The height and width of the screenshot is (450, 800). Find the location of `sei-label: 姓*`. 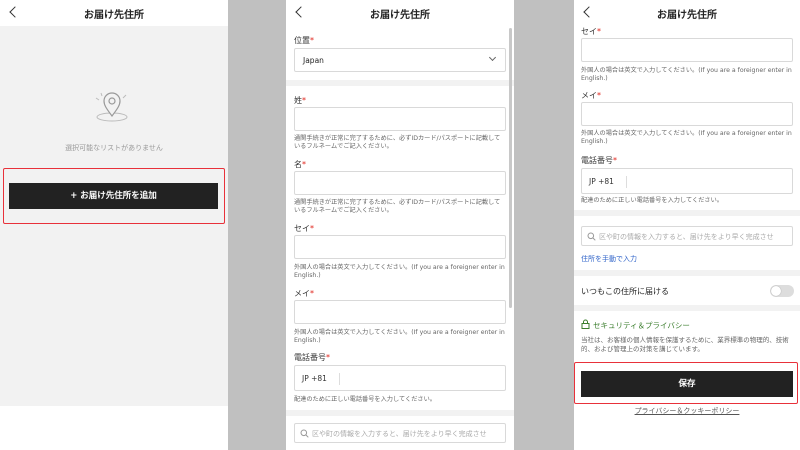

sei-label: 姓* is located at coordinates (300, 100).